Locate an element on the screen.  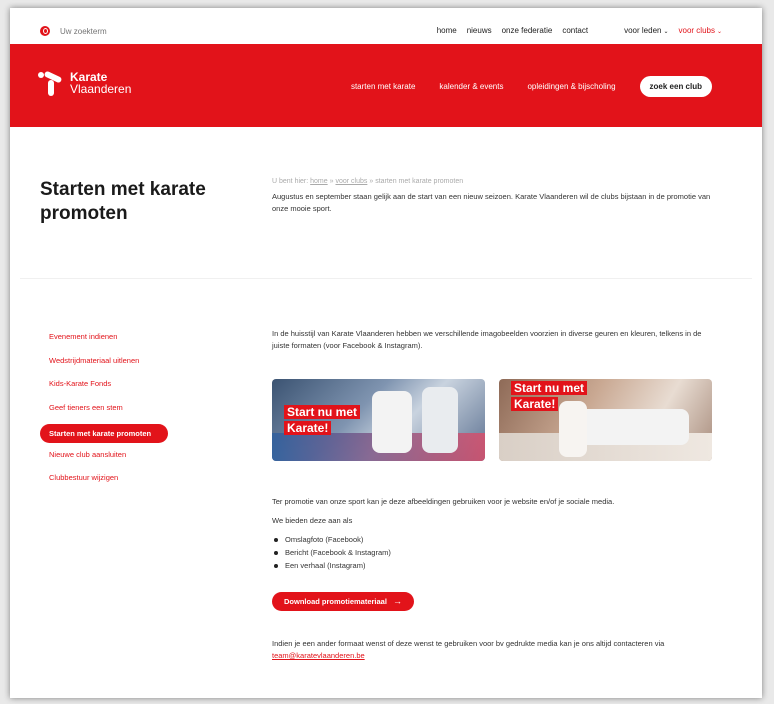
top-link-contact: contact is located at coordinates (575, 30).